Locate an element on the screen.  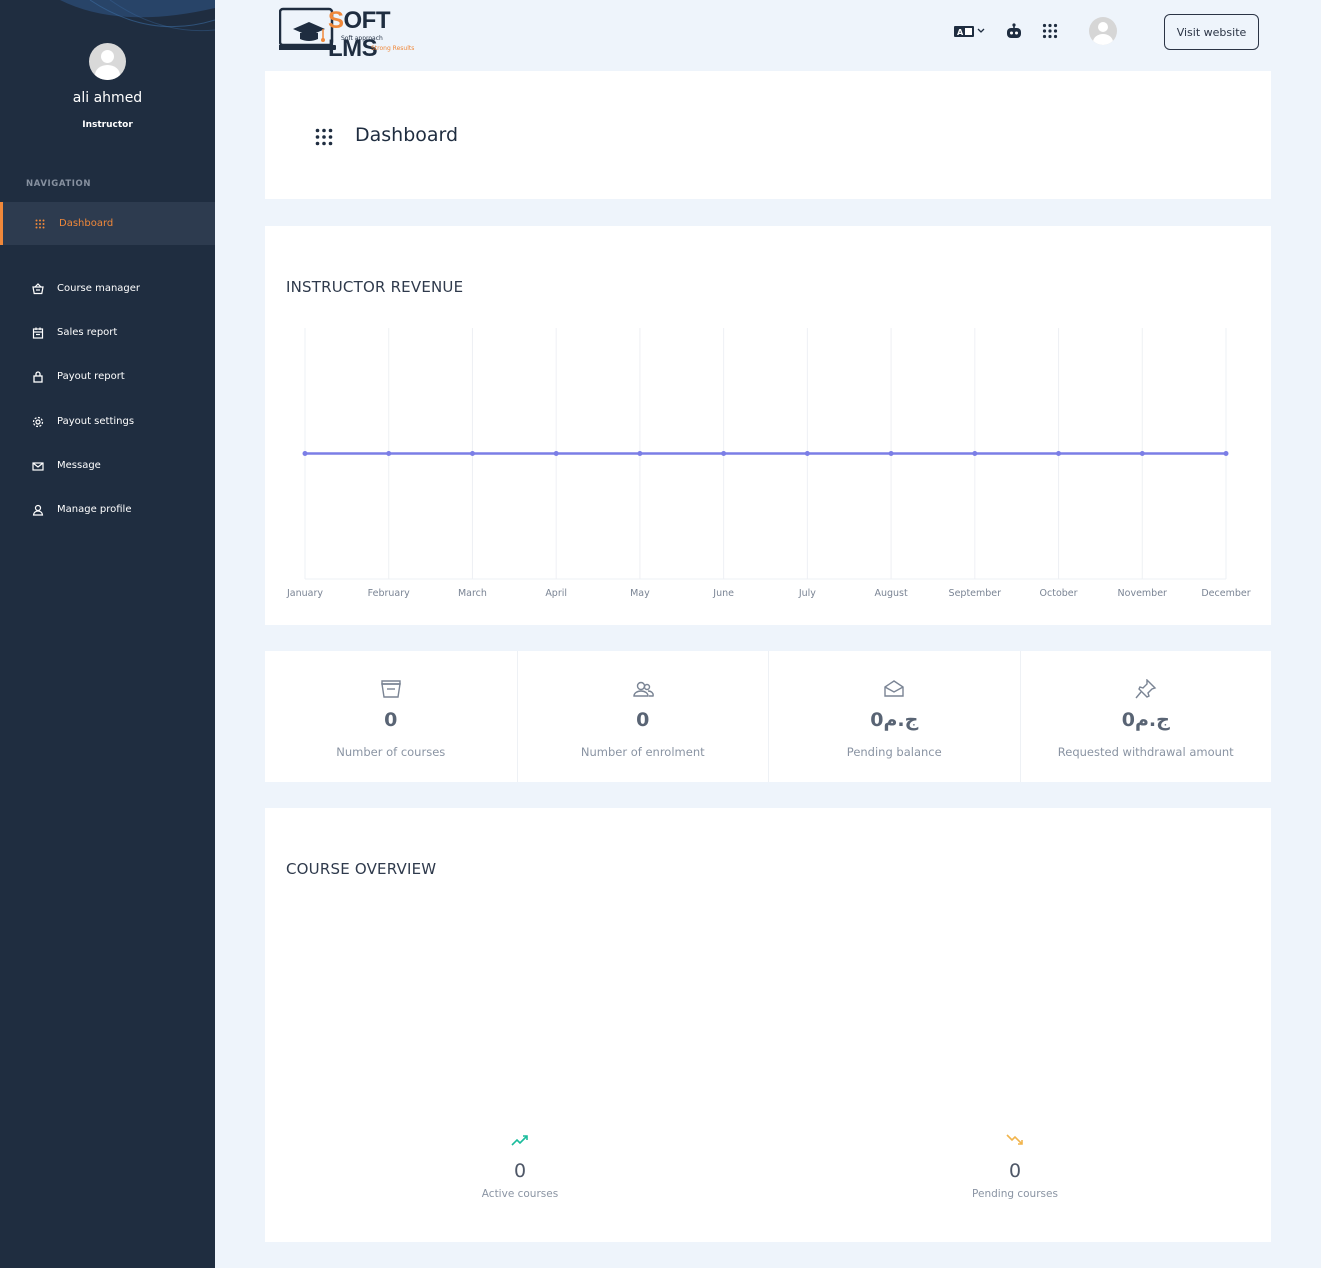
stat-enrolment: 0 Number of enrolment is located at coordinates (642, 716).